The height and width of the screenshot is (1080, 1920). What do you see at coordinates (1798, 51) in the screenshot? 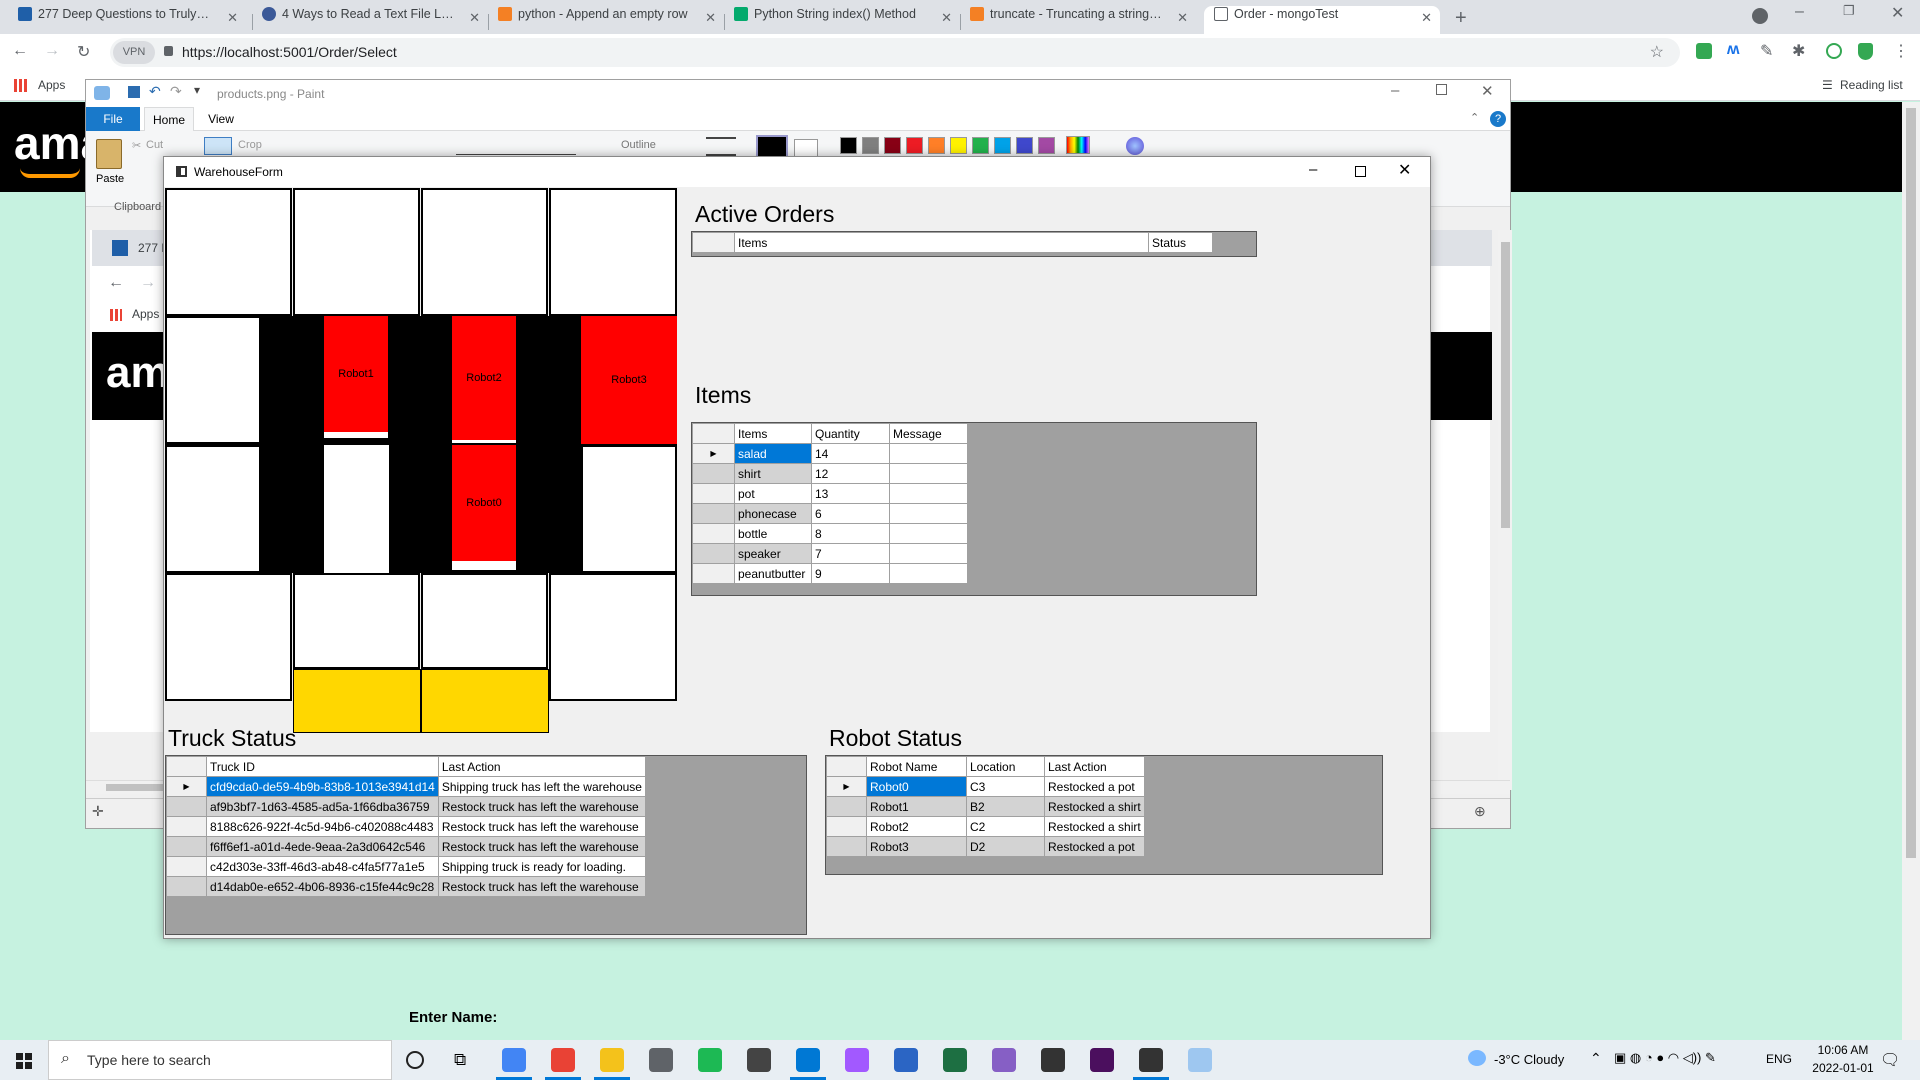
I see `extensions-puzzle-icon: ✱` at bounding box center [1798, 51].